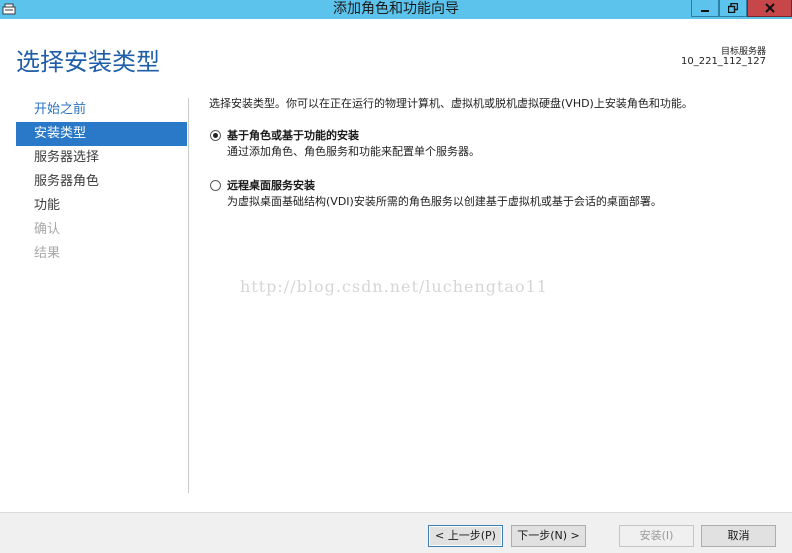 This screenshot has height=553, width=792. I want to click on nav-item-before-you-begin: 开始之前, so click(101, 110).